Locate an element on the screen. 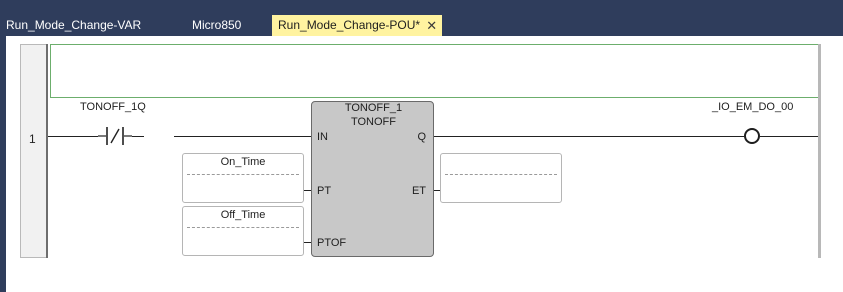  rung-number: 1 is located at coordinates (32, 139).